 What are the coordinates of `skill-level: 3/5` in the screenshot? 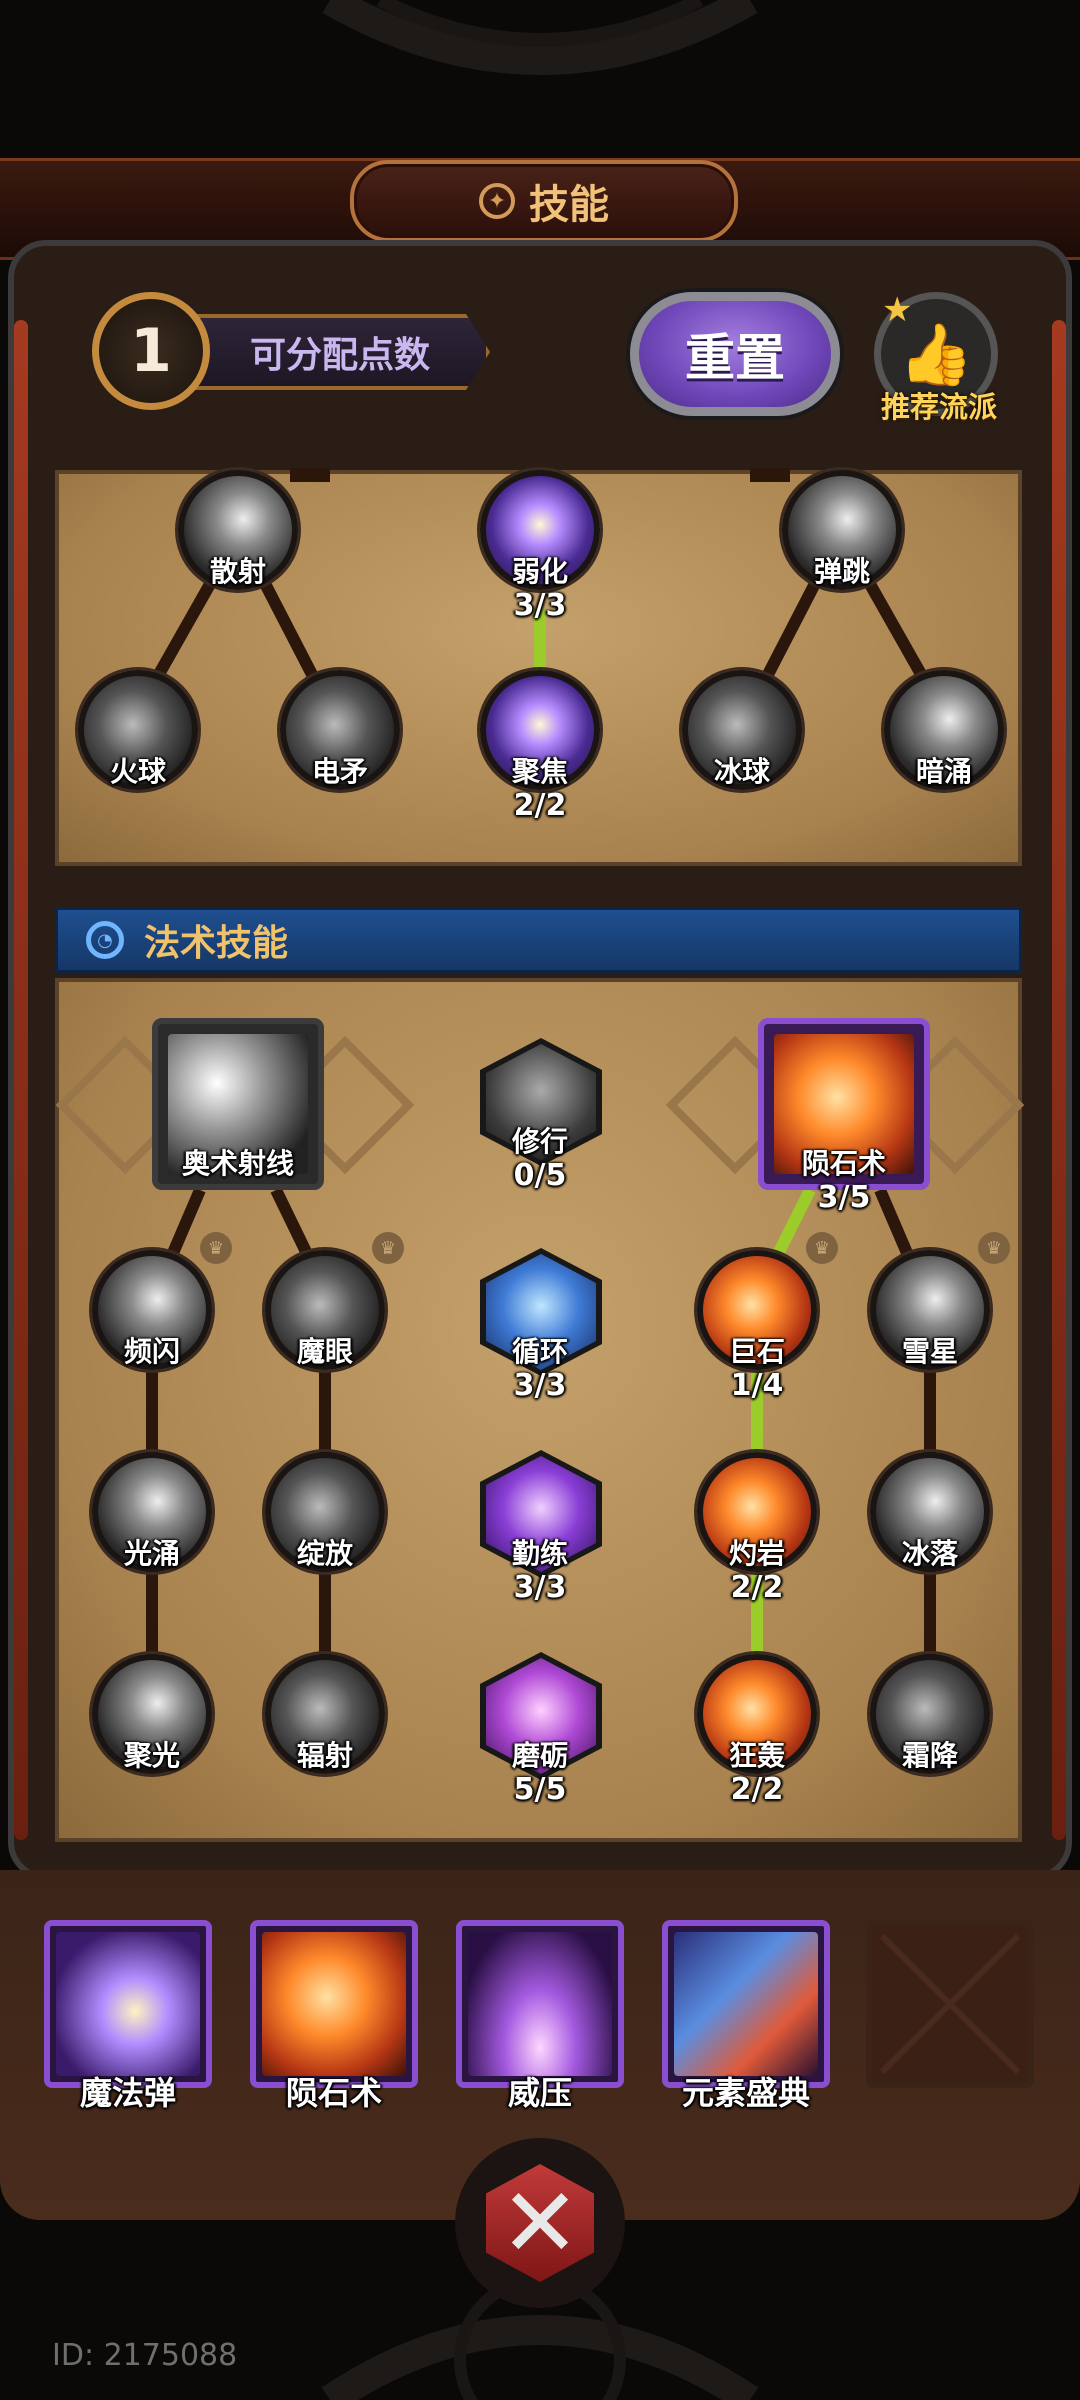 It's located at (844, 1197).